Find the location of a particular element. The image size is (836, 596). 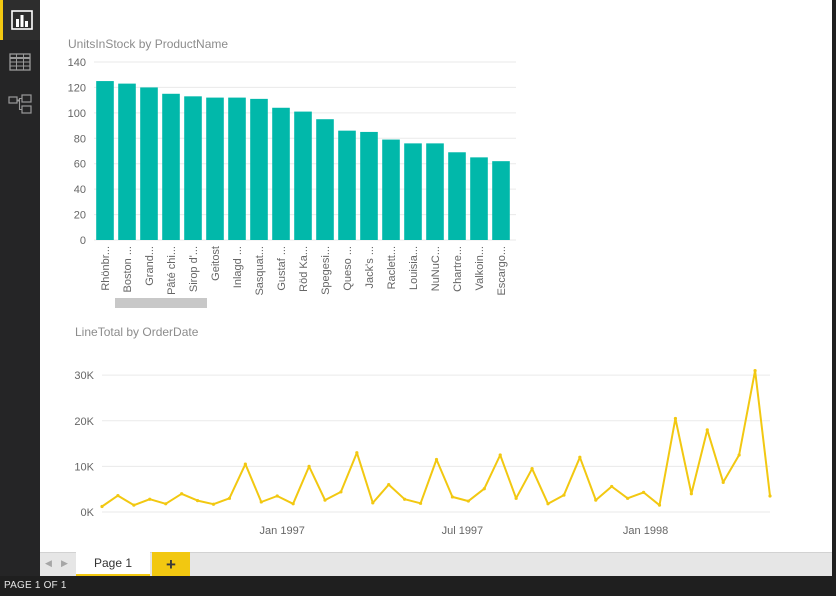

bar-chart-title: UnitsInStock by ProductName is located at coordinates (148, 44).